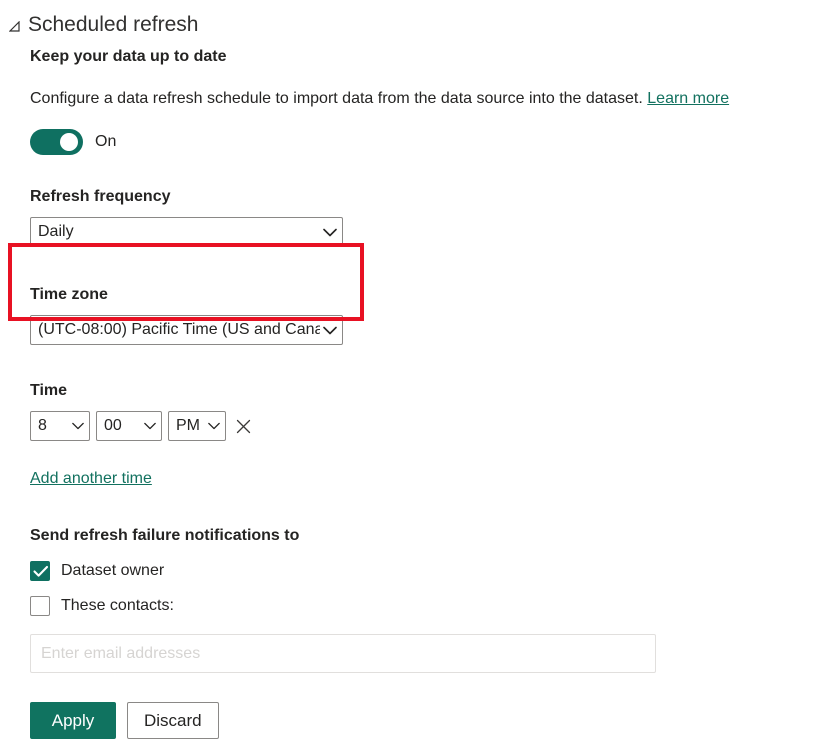 The width and height of the screenshot is (815, 739). I want to click on time-block: Time 8 00 PM Add another time, so click(415, 435).